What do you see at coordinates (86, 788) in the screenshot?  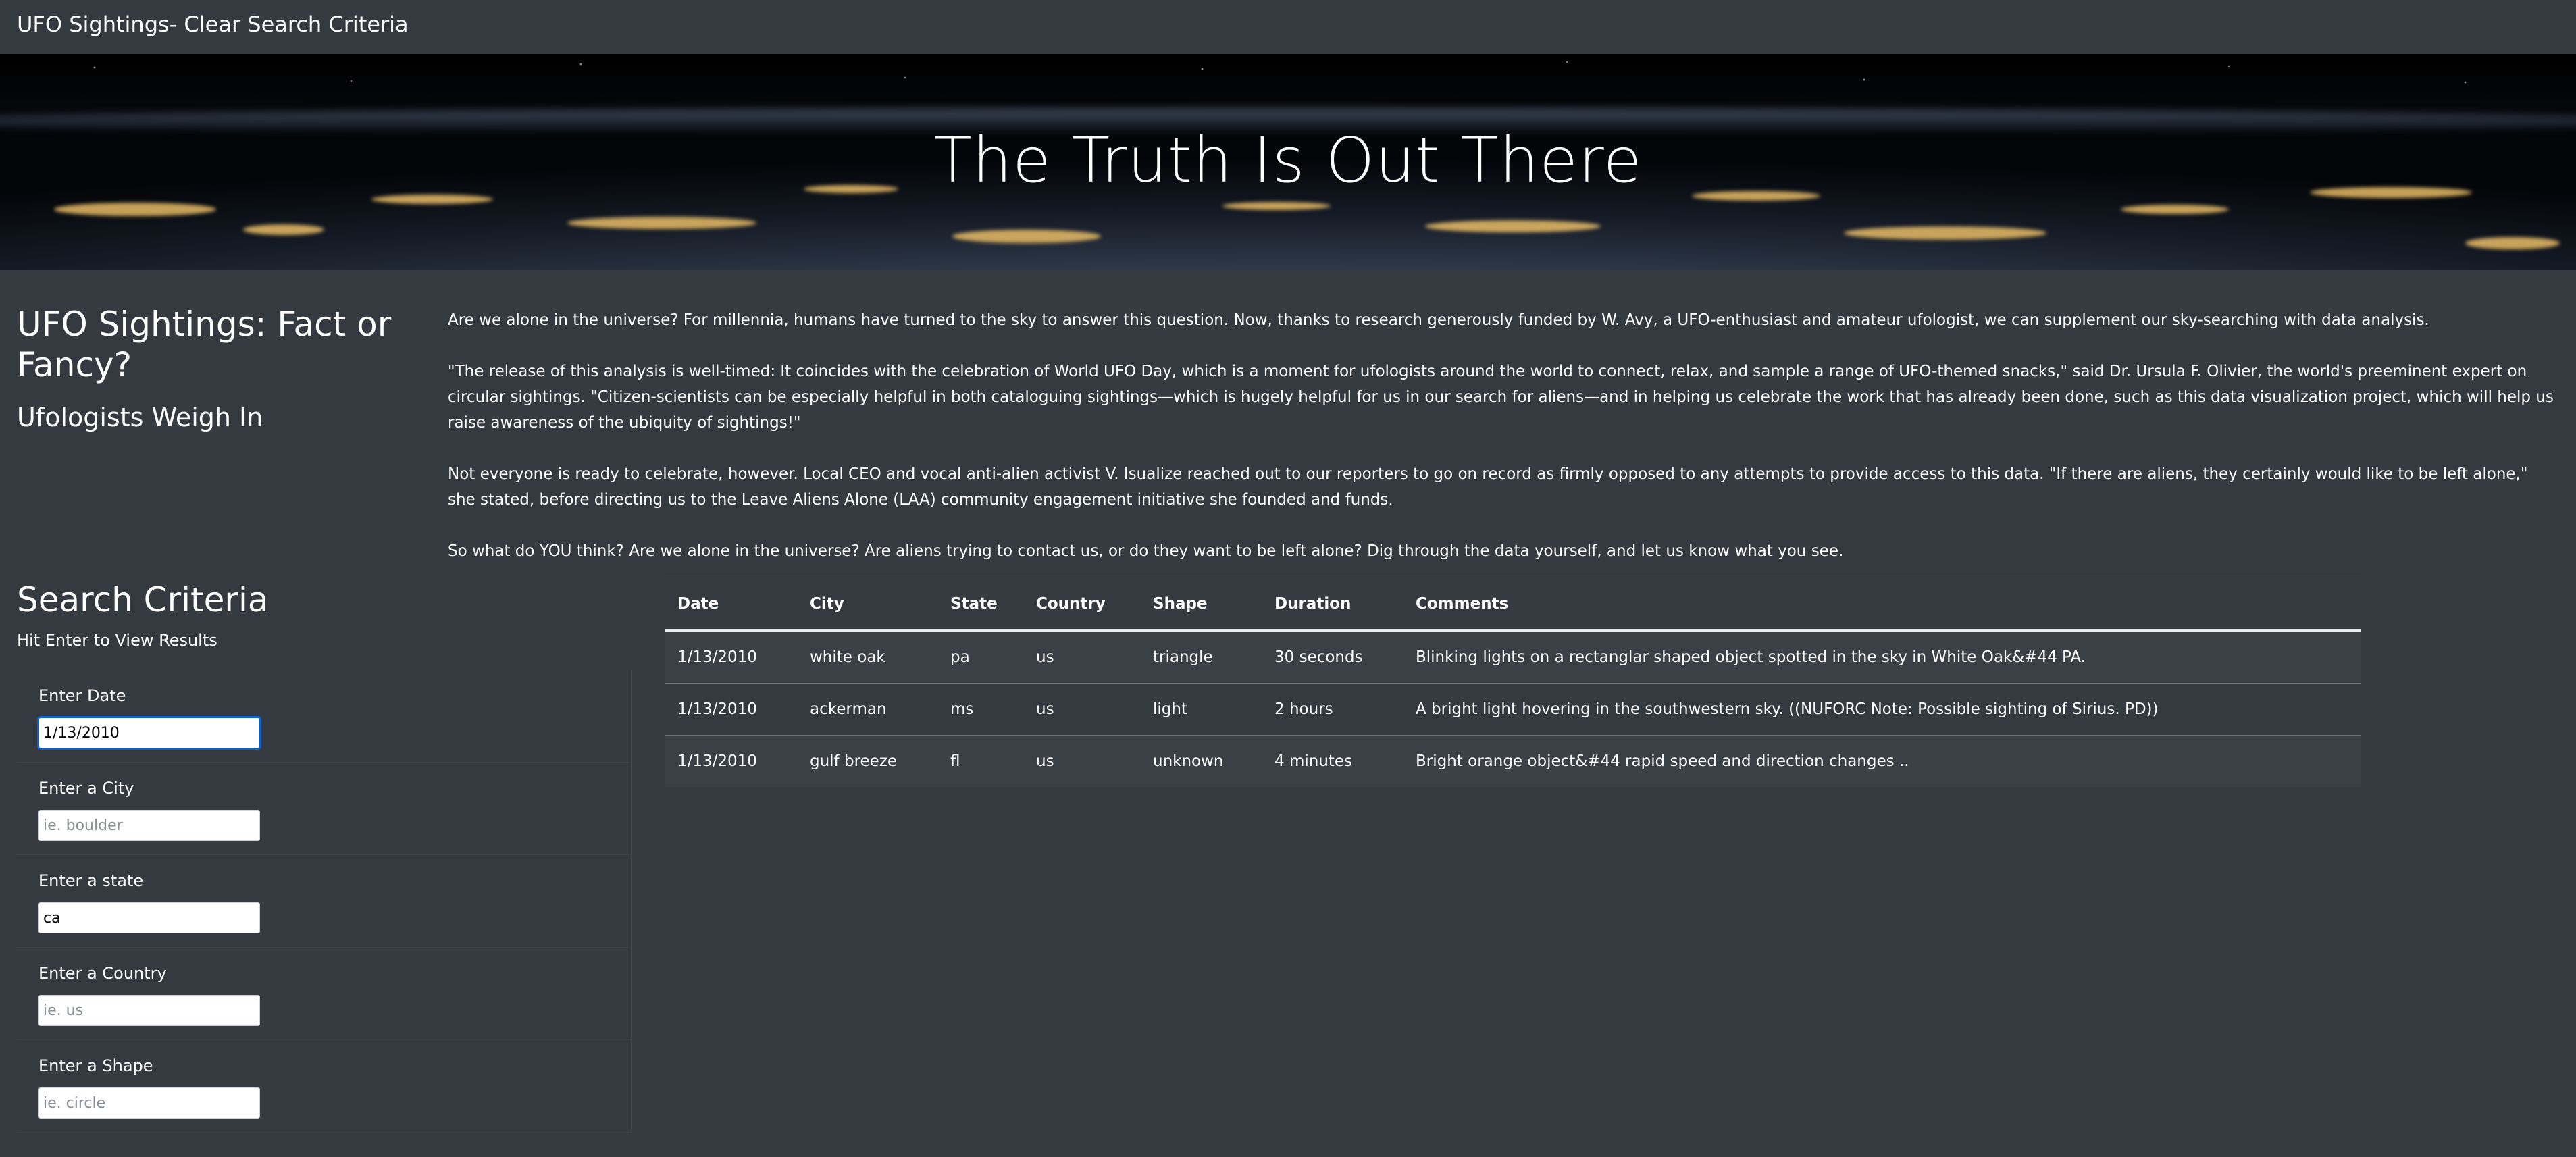 I see `filter-city-label: Enter a City` at bounding box center [86, 788].